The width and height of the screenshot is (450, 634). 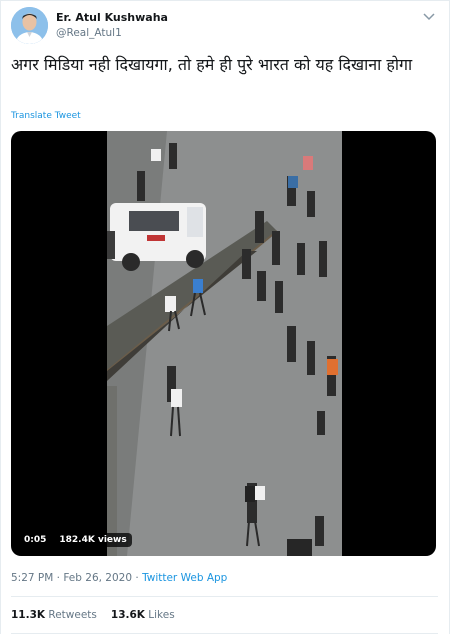 What do you see at coordinates (28, 615) in the screenshot?
I see `retweets-count: 11.3K` at bounding box center [28, 615].